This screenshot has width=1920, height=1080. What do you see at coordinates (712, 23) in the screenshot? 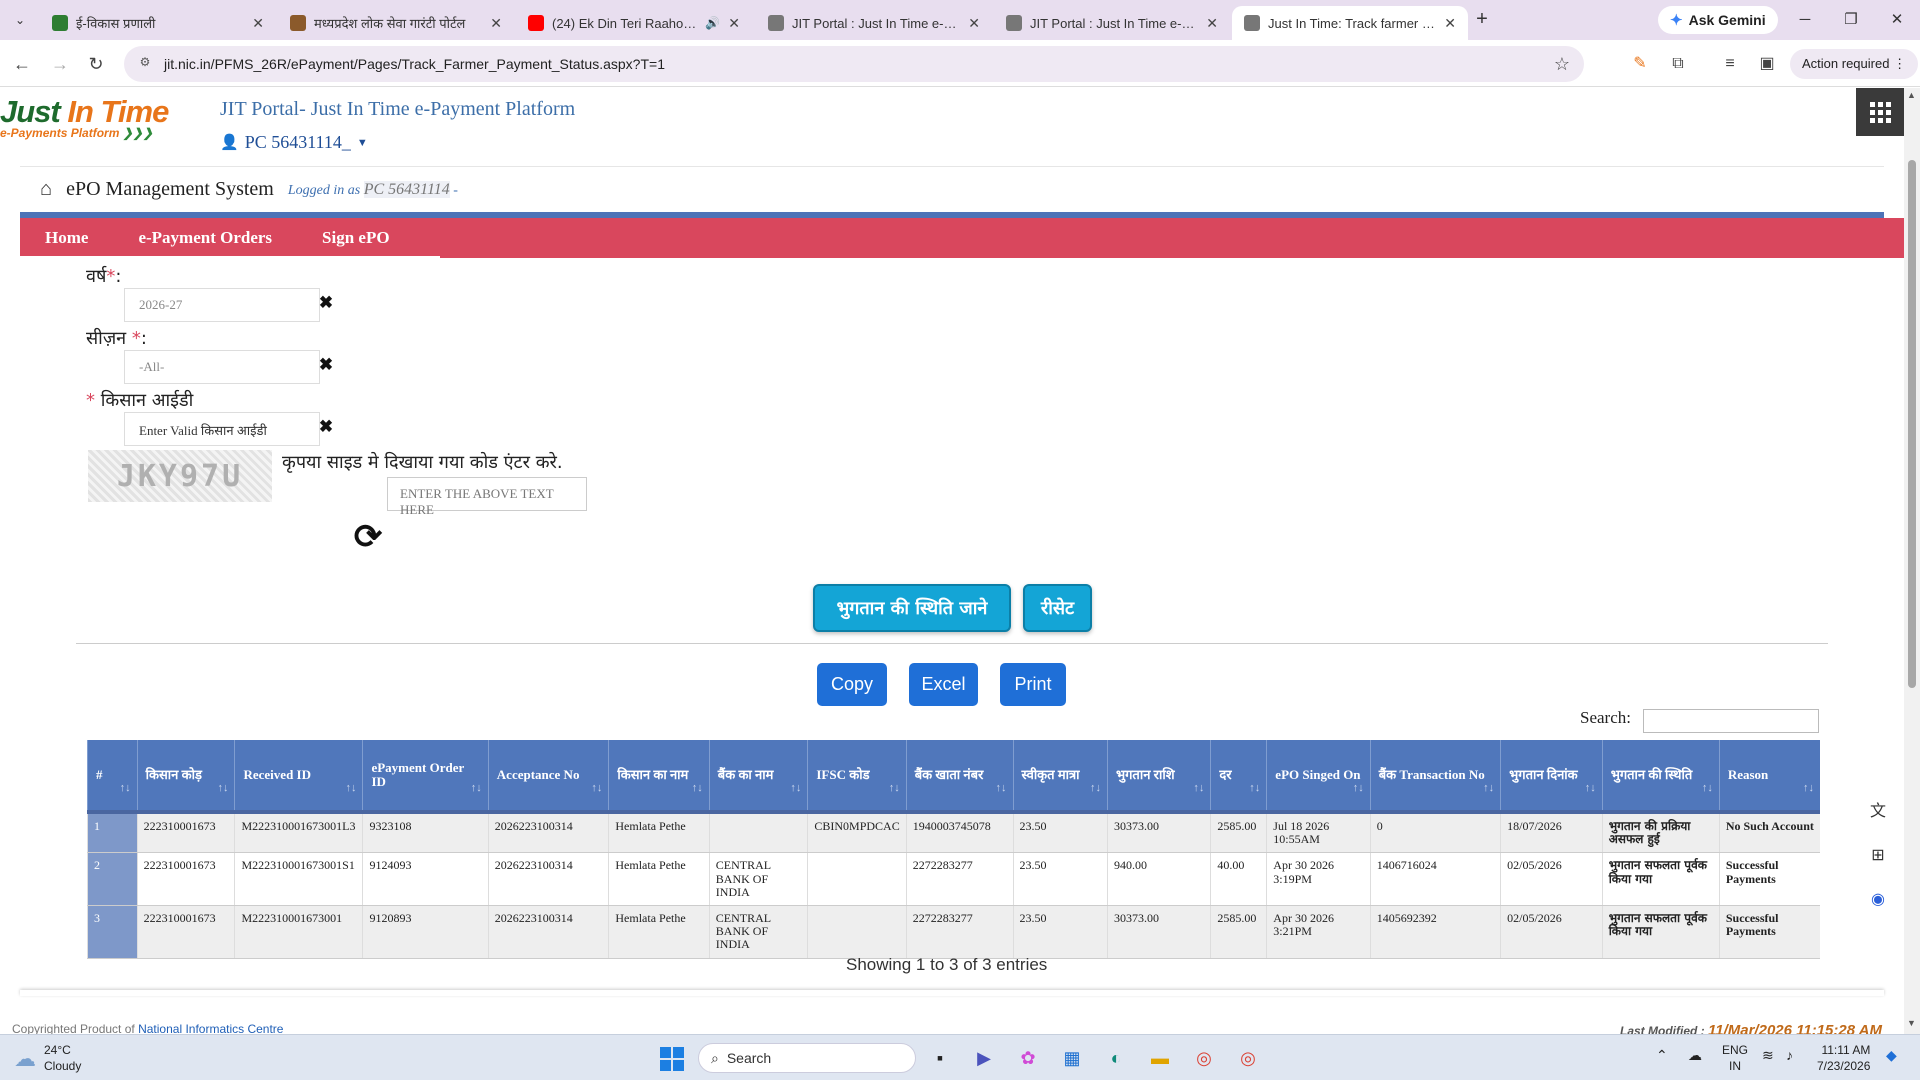
I see `tab-audio-icon: 🔊` at bounding box center [712, 23].